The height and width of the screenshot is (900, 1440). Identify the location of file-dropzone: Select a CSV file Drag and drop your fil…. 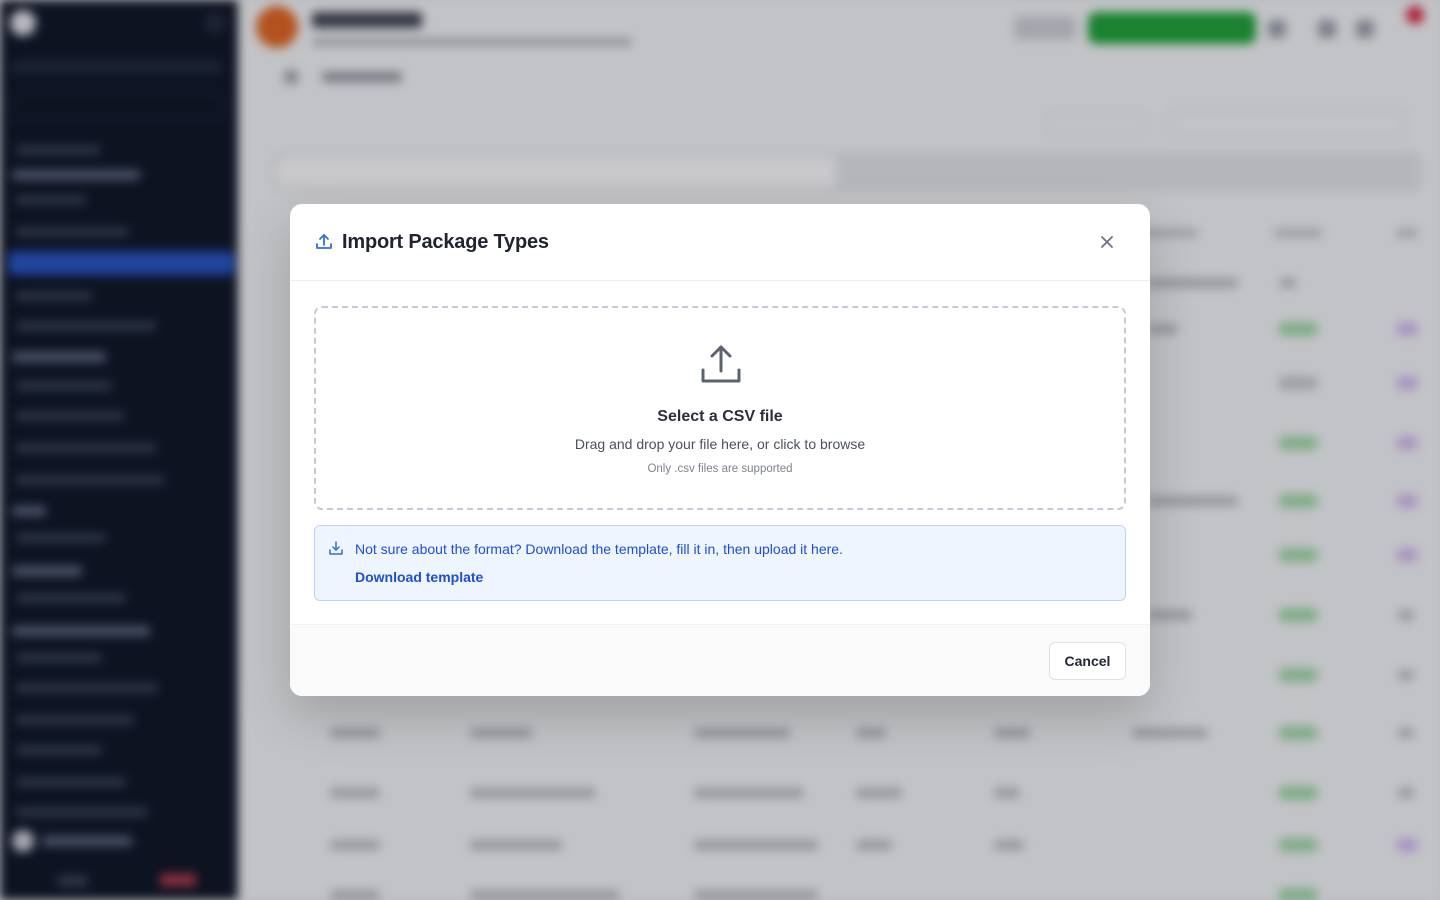
(720, 408).